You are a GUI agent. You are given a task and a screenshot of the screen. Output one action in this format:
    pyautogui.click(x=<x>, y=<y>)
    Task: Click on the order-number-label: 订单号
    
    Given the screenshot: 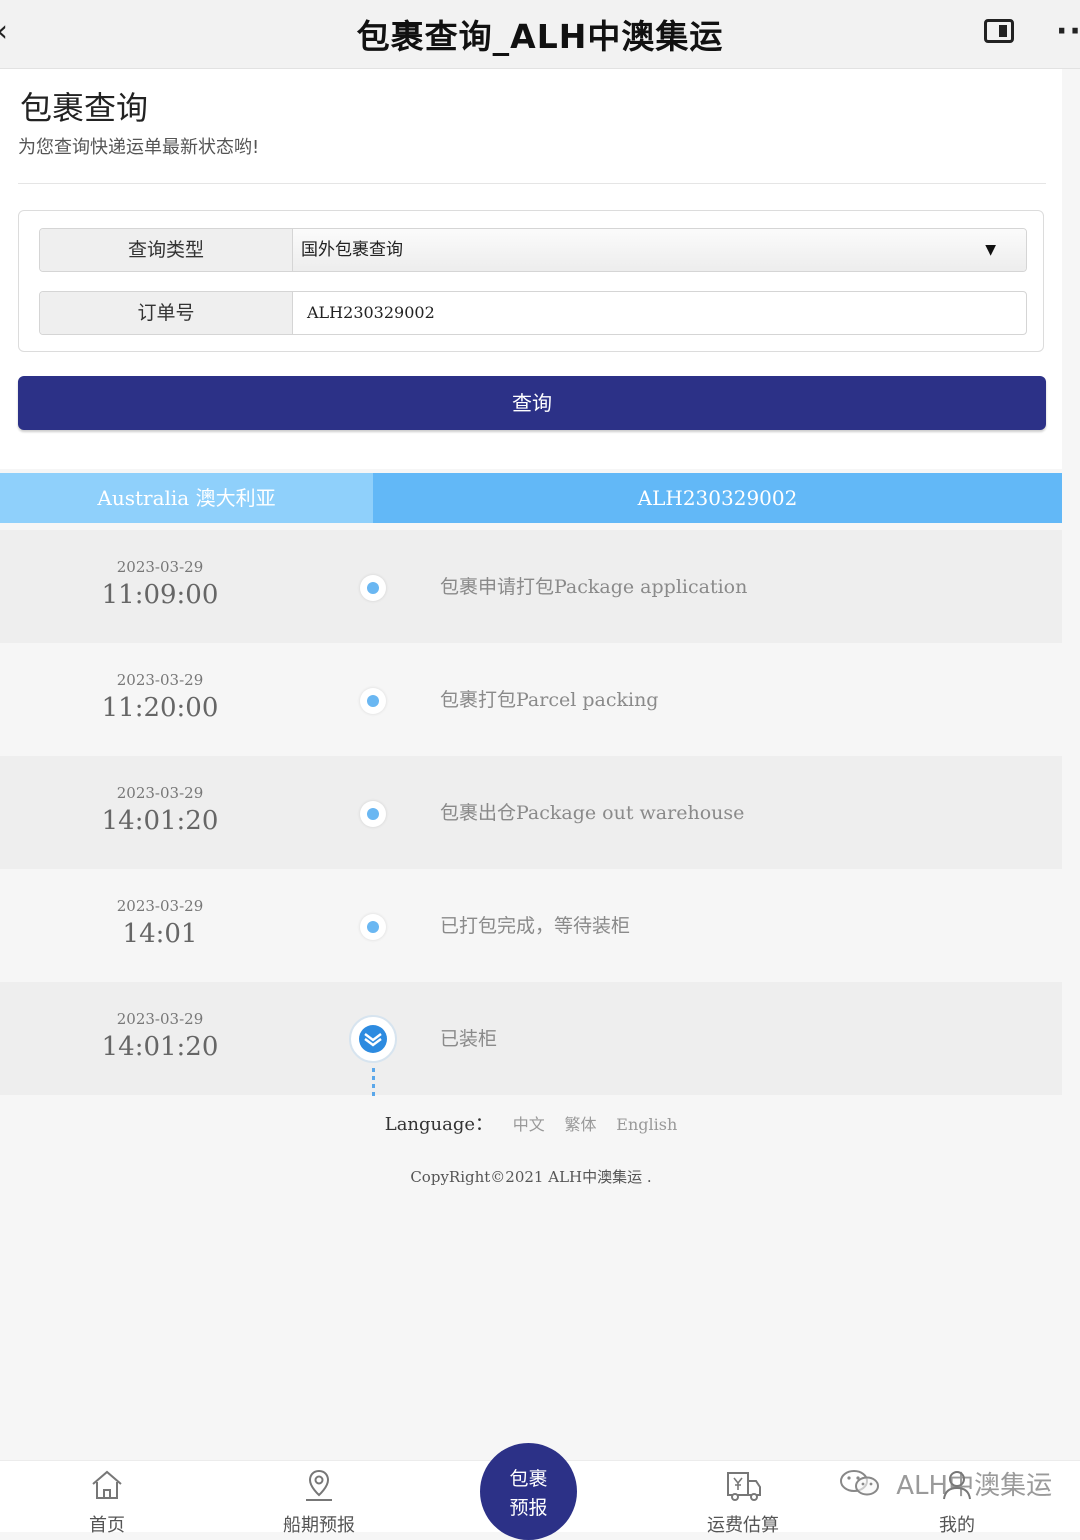 What is the action you would take?
    pyautogui.click(x=166, y=313)
    